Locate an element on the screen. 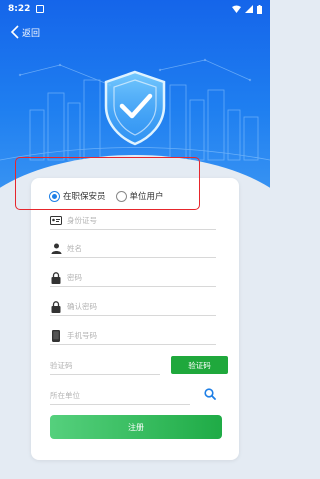 The image size is (320, 479). back-label: 返回 is located at coordinates (31, 33).